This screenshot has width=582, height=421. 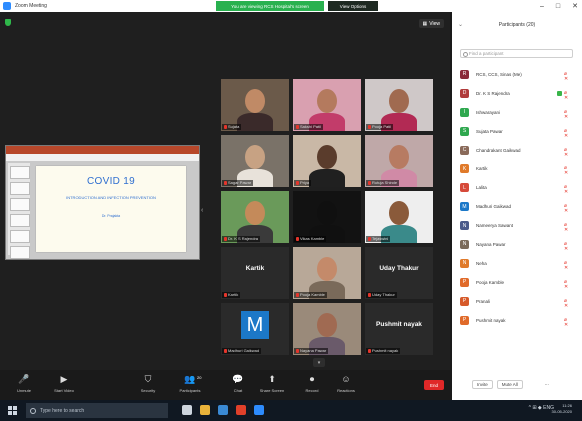 What do you see at coordinates (516, 53) in the screenshot?
I see `participant-search-input: Find a participant` at bounding box center [516, 53].